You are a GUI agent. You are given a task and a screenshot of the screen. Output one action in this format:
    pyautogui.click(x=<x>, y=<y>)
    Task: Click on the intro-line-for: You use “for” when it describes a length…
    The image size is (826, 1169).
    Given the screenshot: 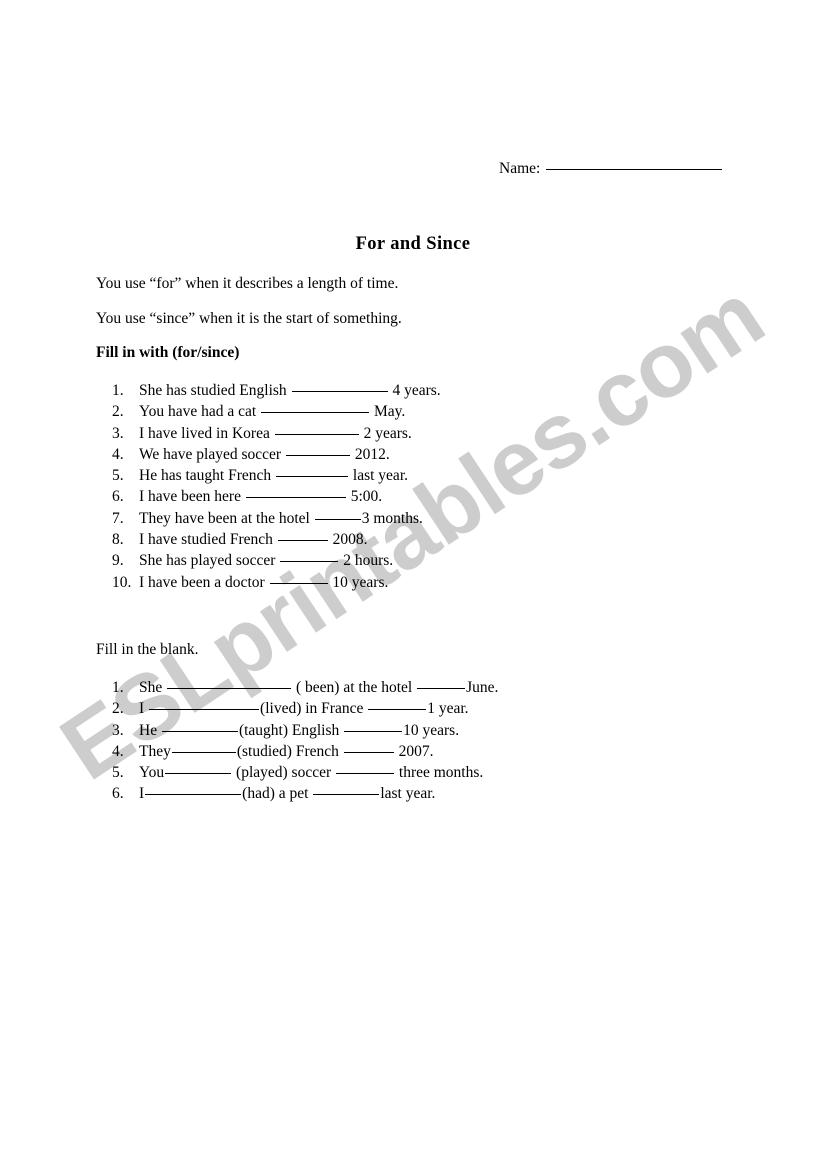 What is the action you would take?
    pyautogui.click(x=247, y=283)
    